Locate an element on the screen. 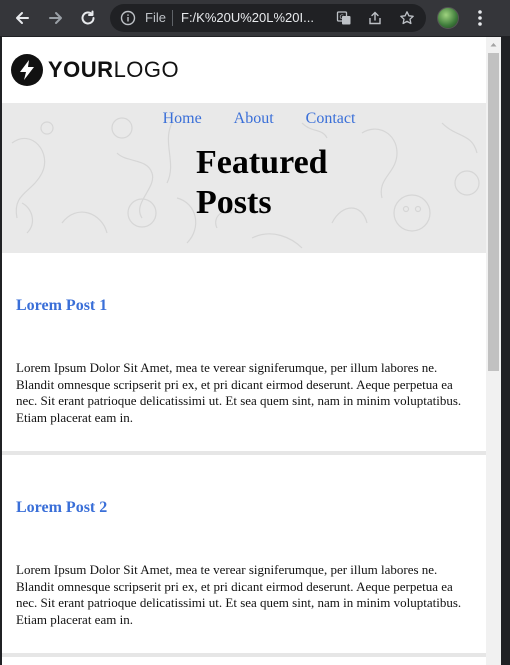 Image resolution: width=510 pixels, height=665 pixels. menu-kebab-icon is located at coordinates (480, 18).